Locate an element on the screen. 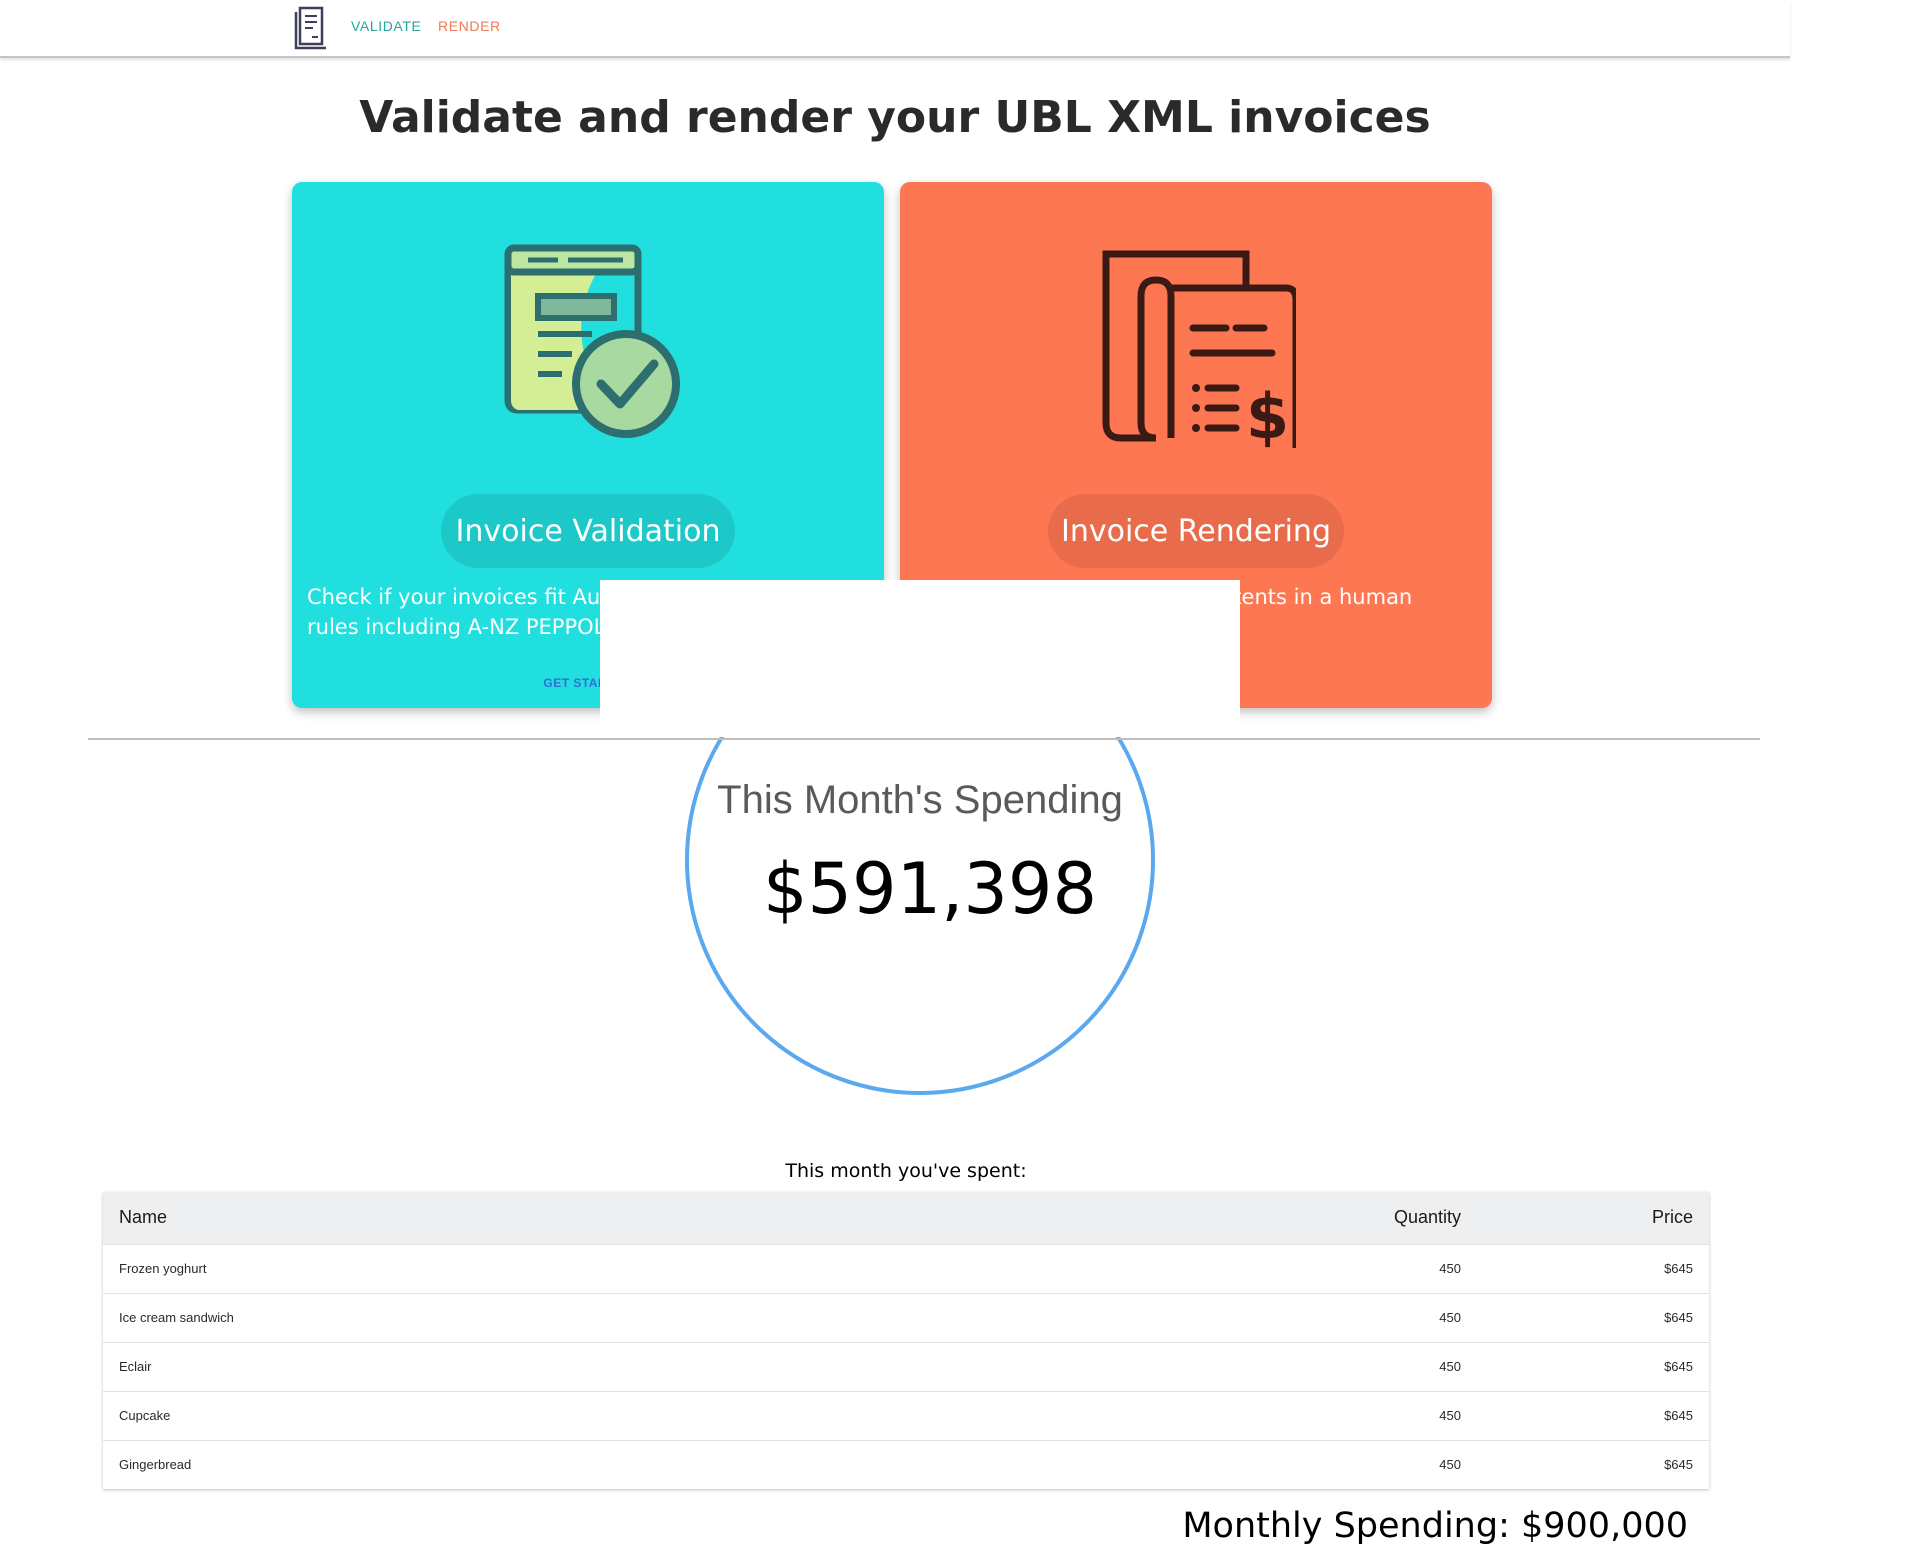  cell-name: Cupcake is located at coordinates (145, 1415).